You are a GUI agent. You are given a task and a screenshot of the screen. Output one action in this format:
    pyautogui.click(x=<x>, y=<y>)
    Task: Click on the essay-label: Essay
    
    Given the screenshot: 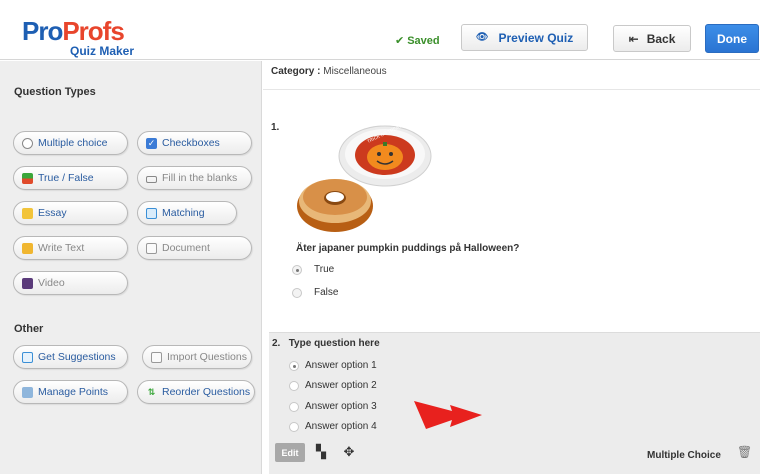 What is the action you would take?
    pyautogui.click(x=52, y=213)
    